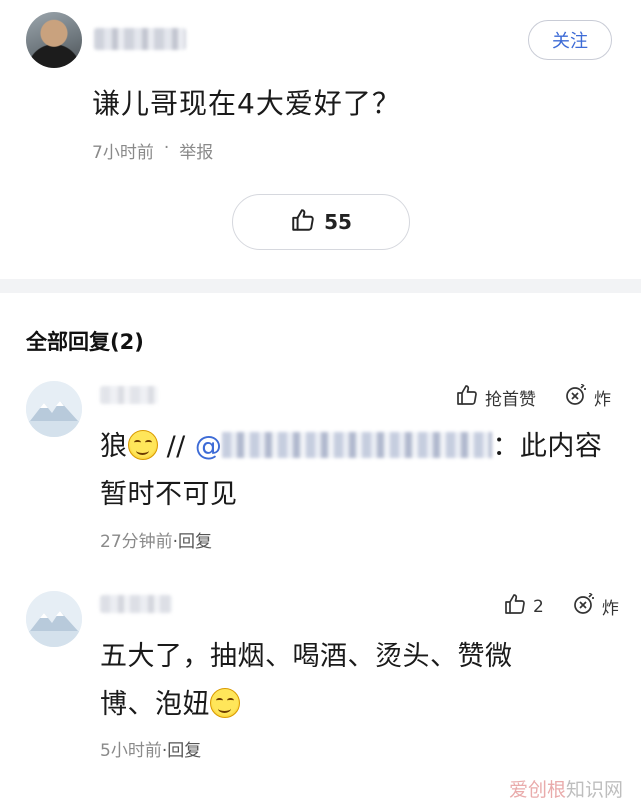 This screenshot has height=808, width=641. I want to click on reply-1-actions: 抢首赞 炸, so click(533, 397).